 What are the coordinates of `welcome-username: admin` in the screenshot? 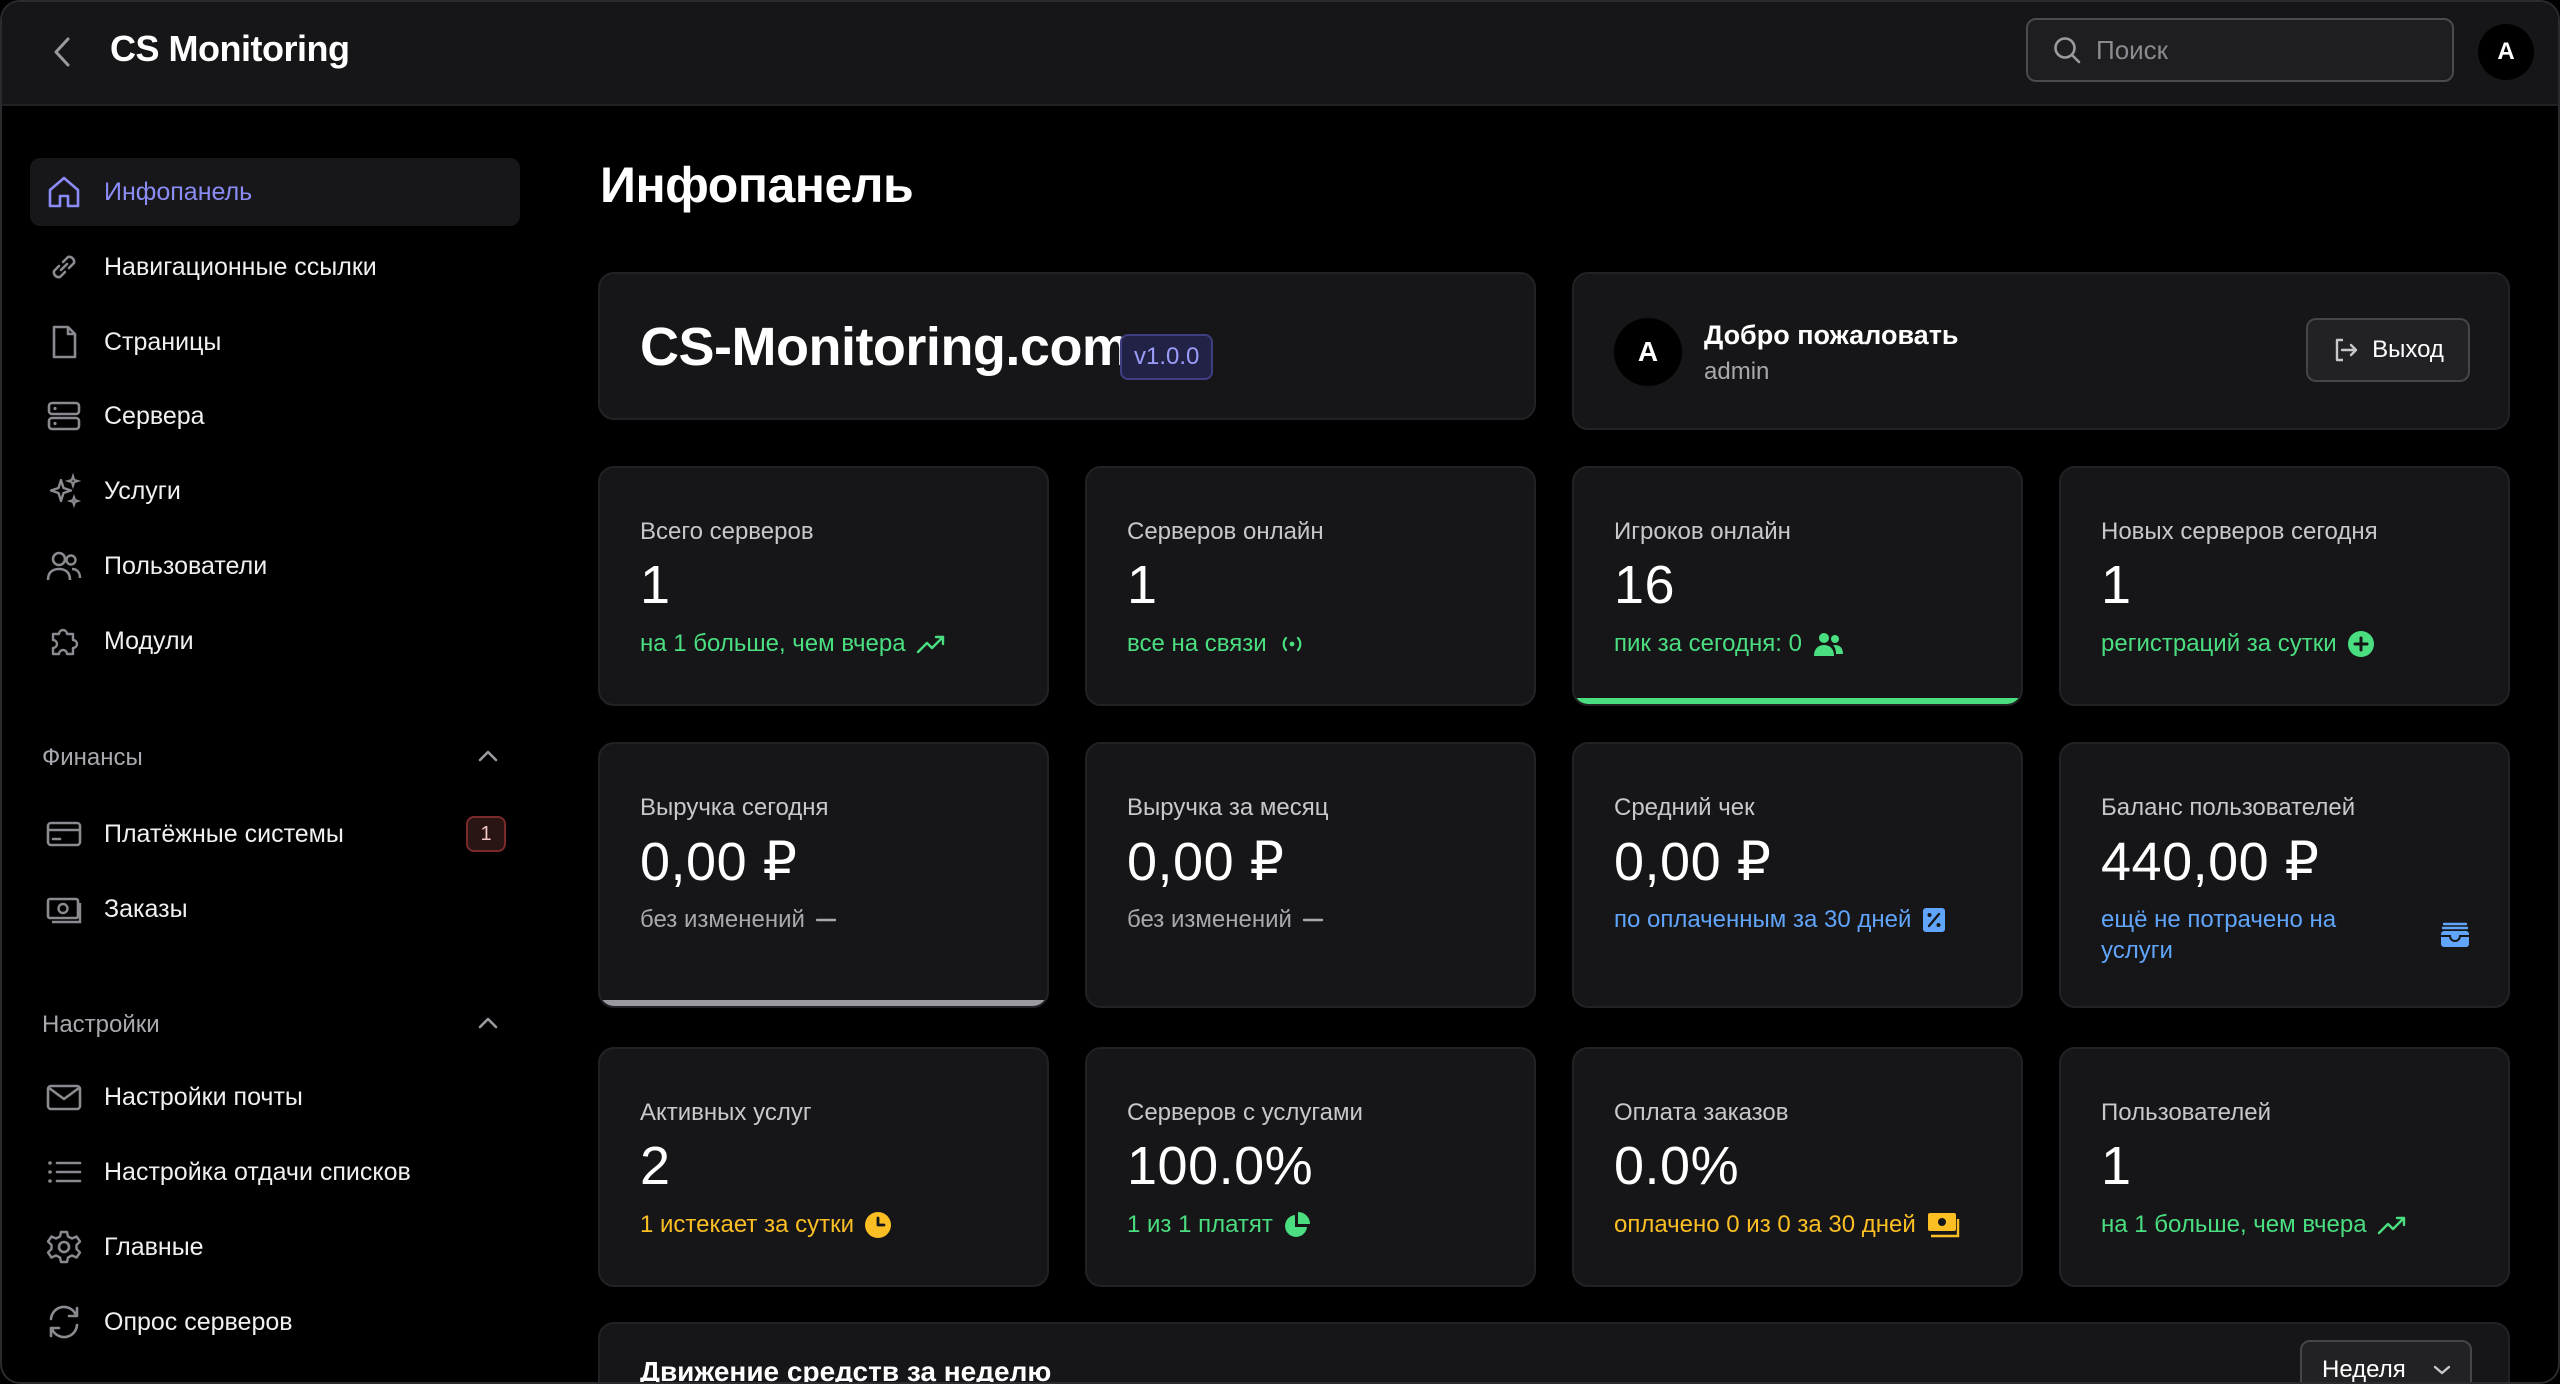 It's located at (1737, 371).